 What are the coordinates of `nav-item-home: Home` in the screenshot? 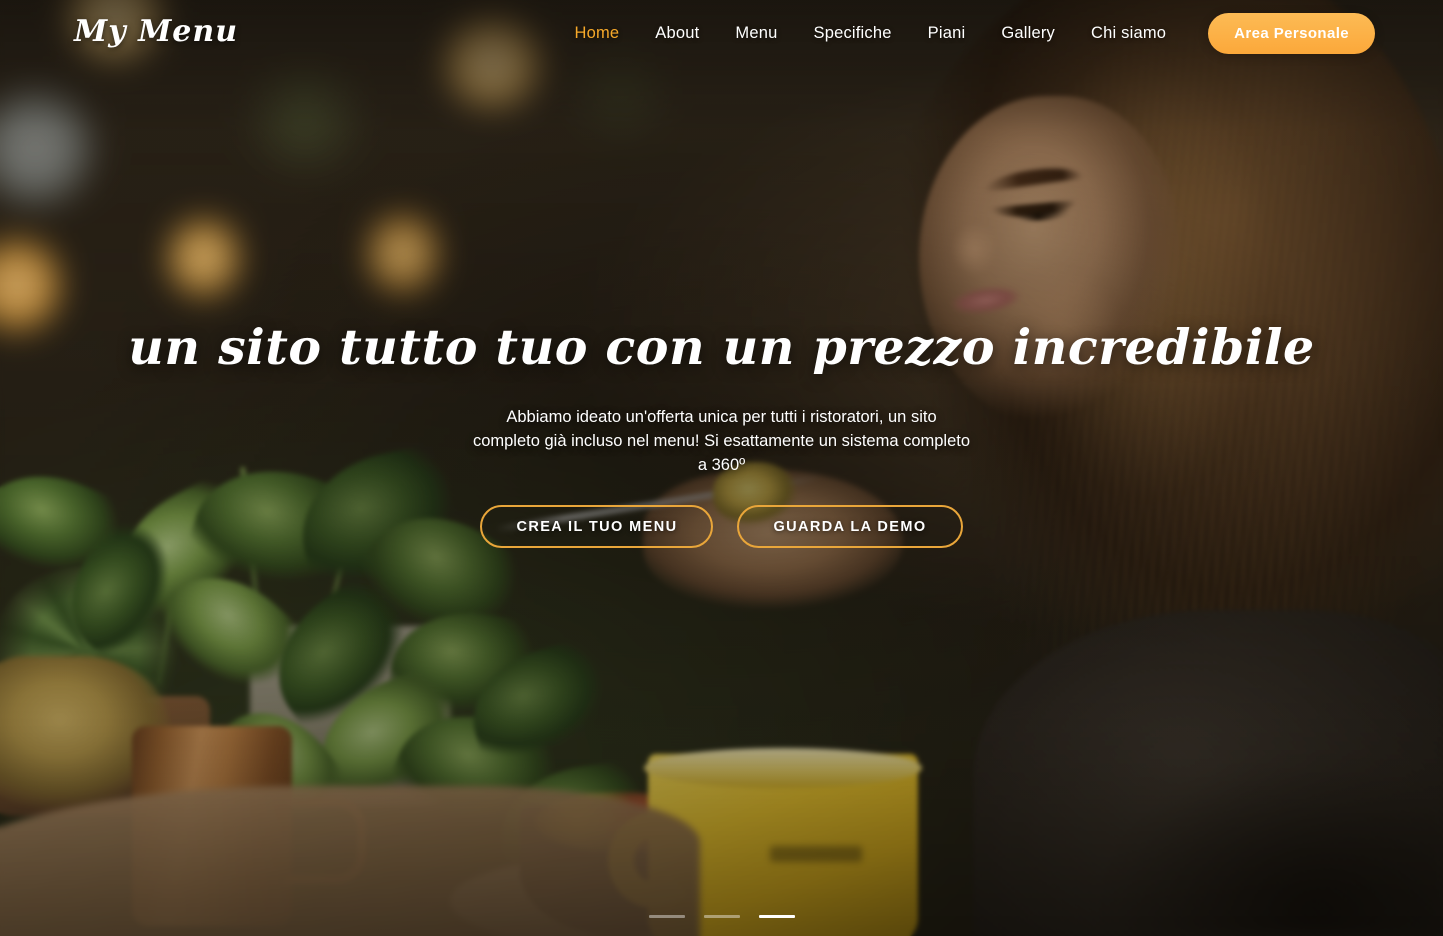 It's located at (596, 33).